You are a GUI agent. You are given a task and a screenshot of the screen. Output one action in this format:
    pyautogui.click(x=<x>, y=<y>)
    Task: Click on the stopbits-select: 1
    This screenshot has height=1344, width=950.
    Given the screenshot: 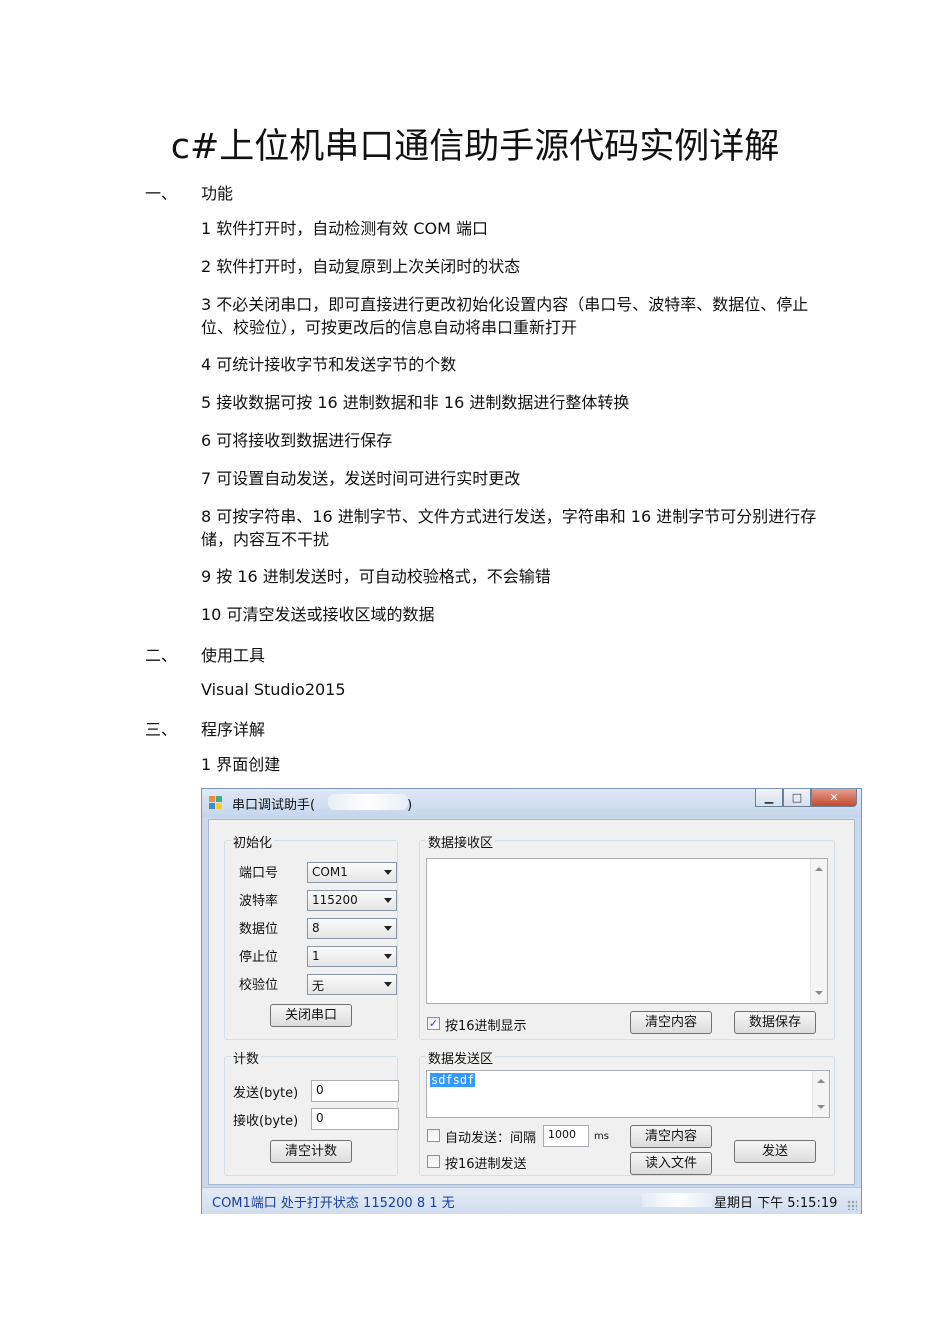 What is the action you would take?
    pyautogui.click(x=352, y=956)
    